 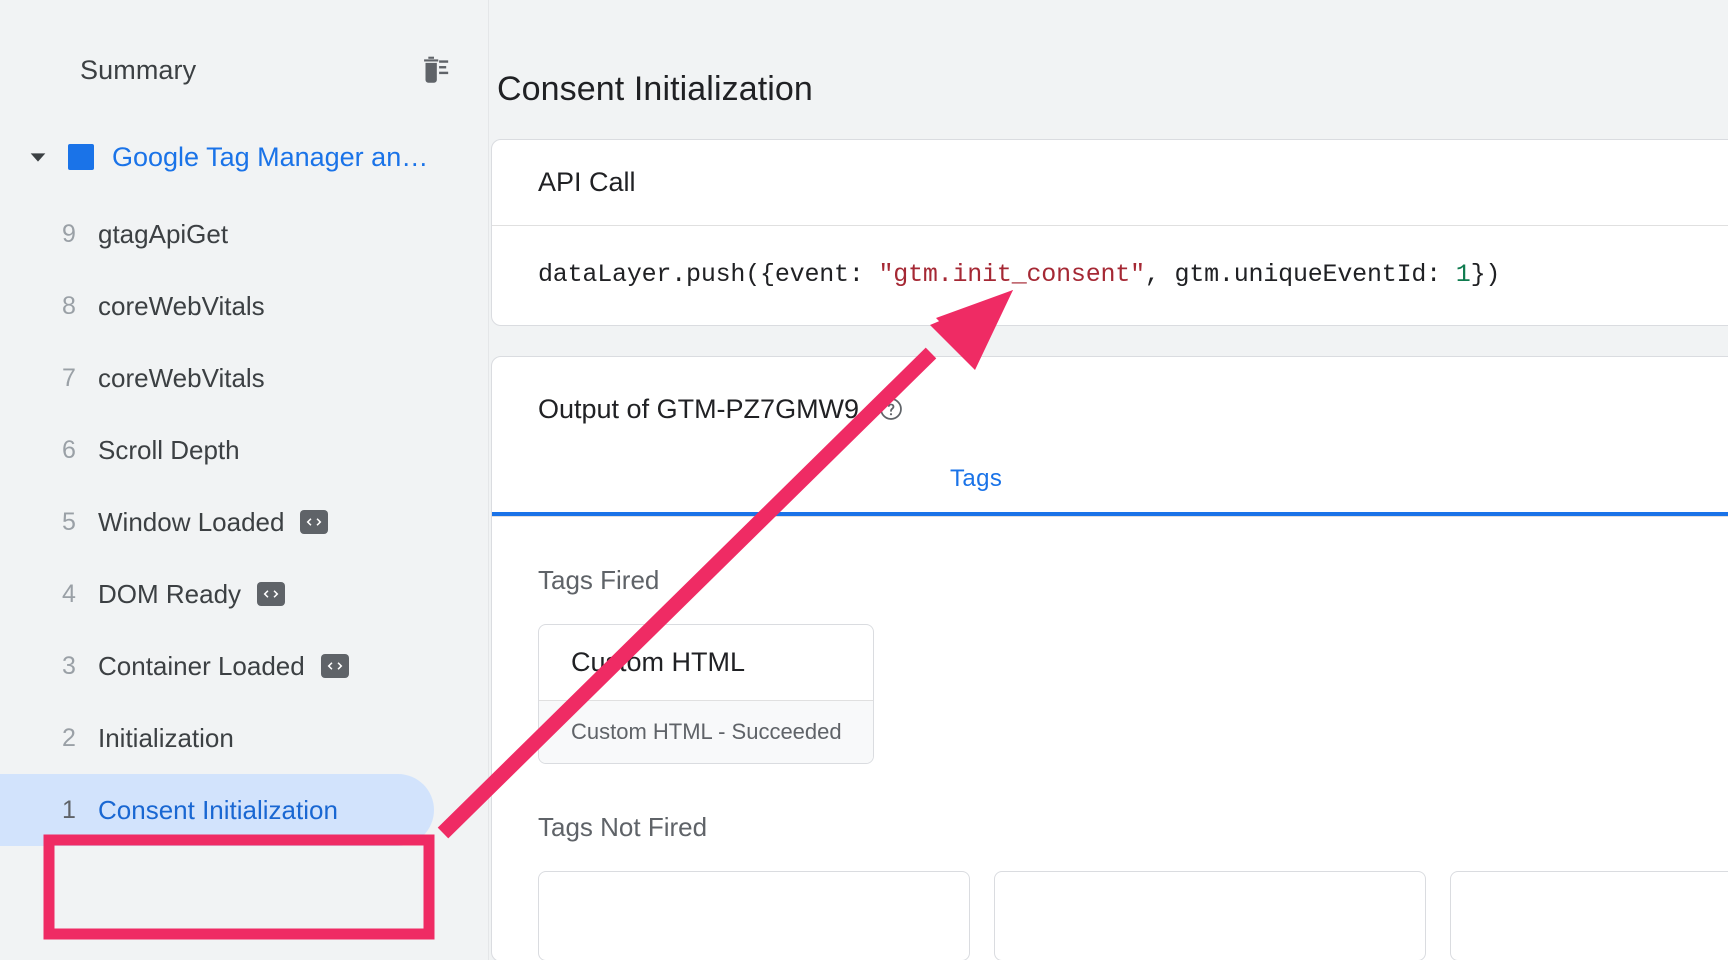 I want to click on output-tabstrip: Tags, so click(x=1110, y=489).